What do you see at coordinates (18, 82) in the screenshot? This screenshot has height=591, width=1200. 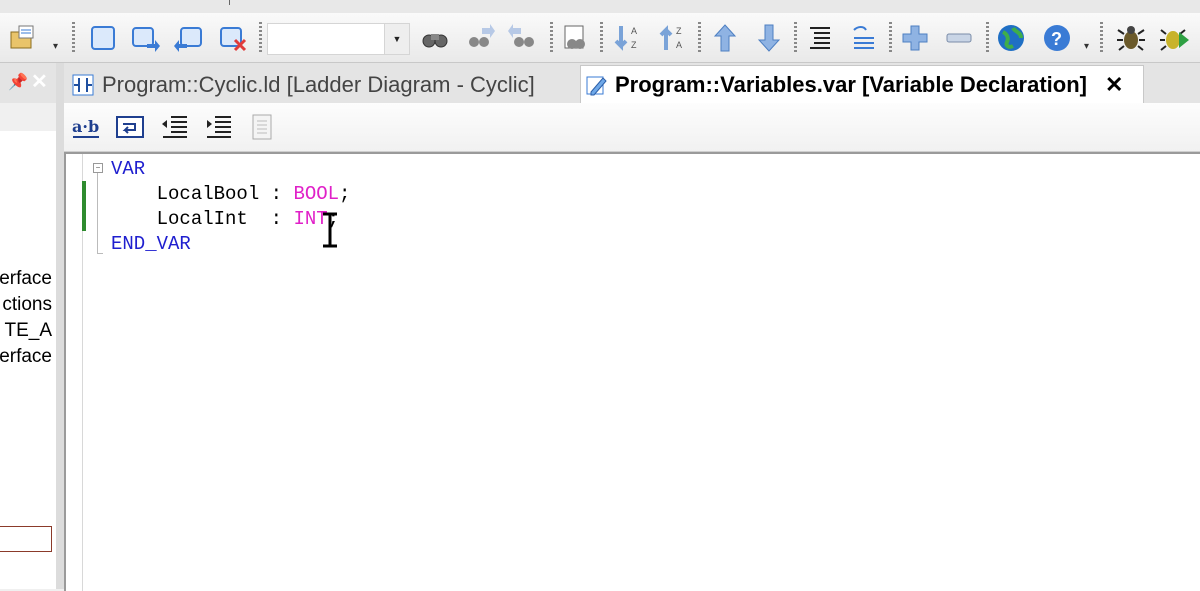 I see `pin-icon: 📌` at bounding box center [18, 82].